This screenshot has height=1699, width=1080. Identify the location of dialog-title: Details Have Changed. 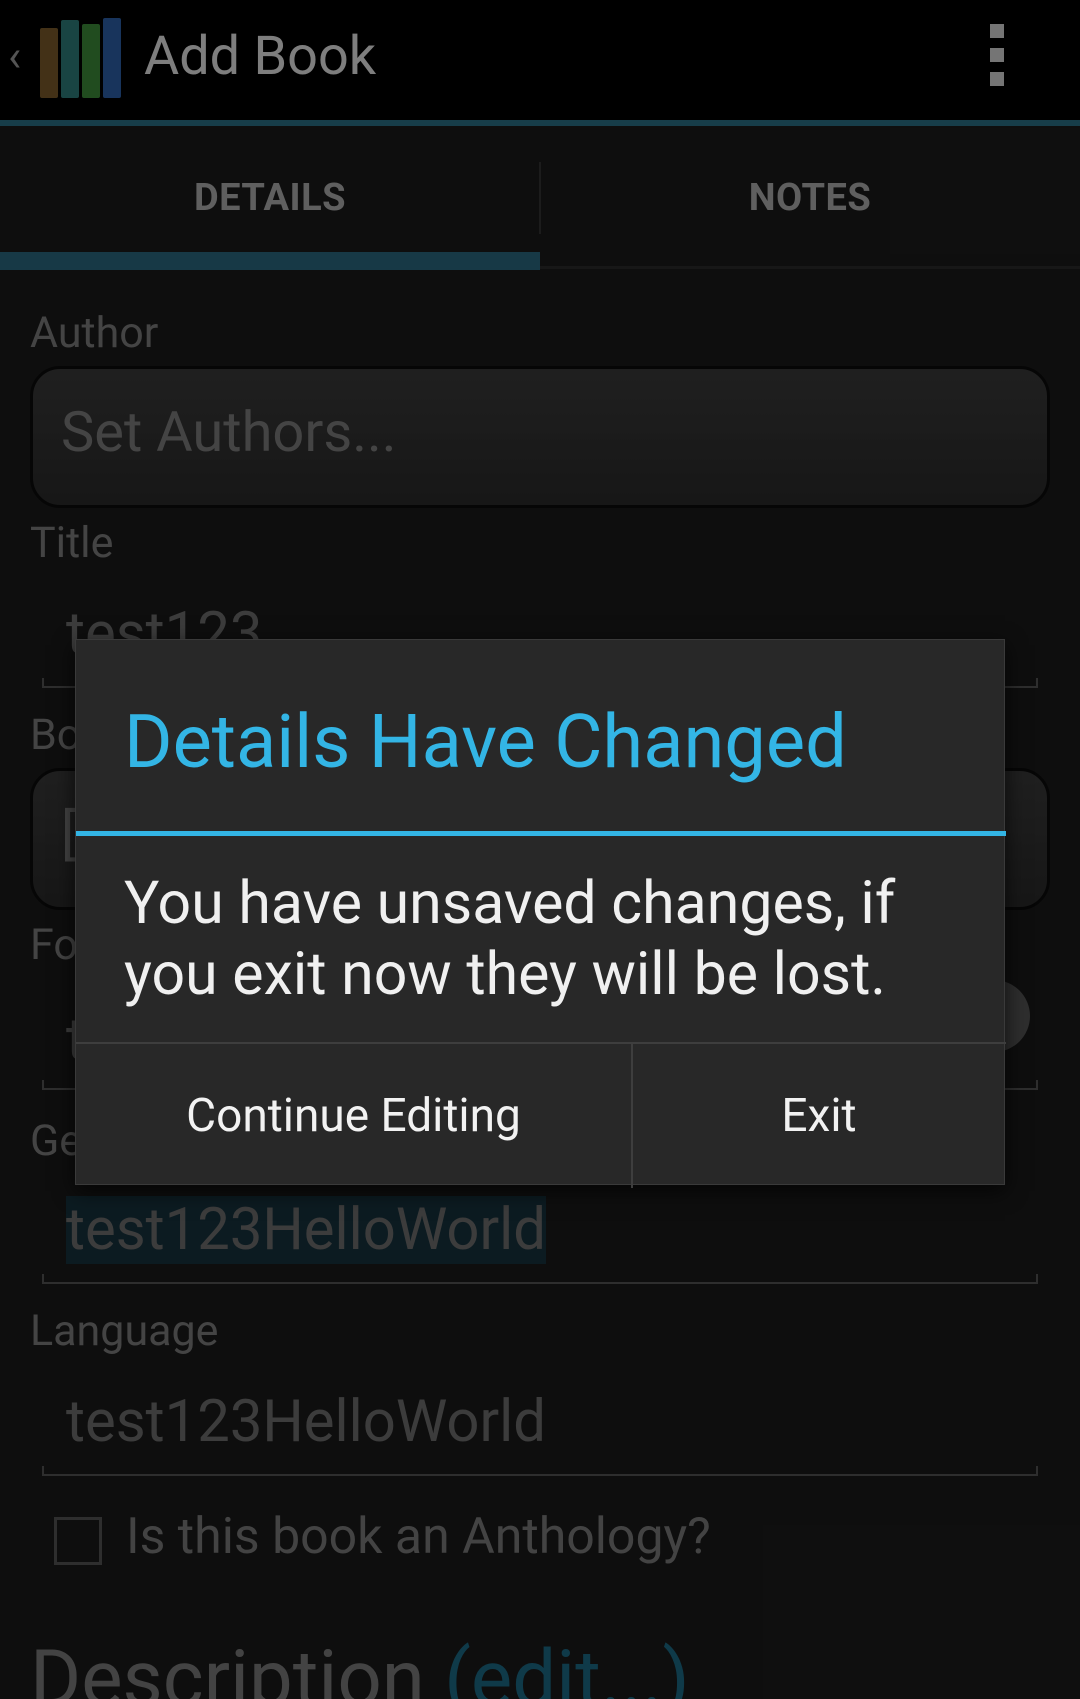
(485, 742).